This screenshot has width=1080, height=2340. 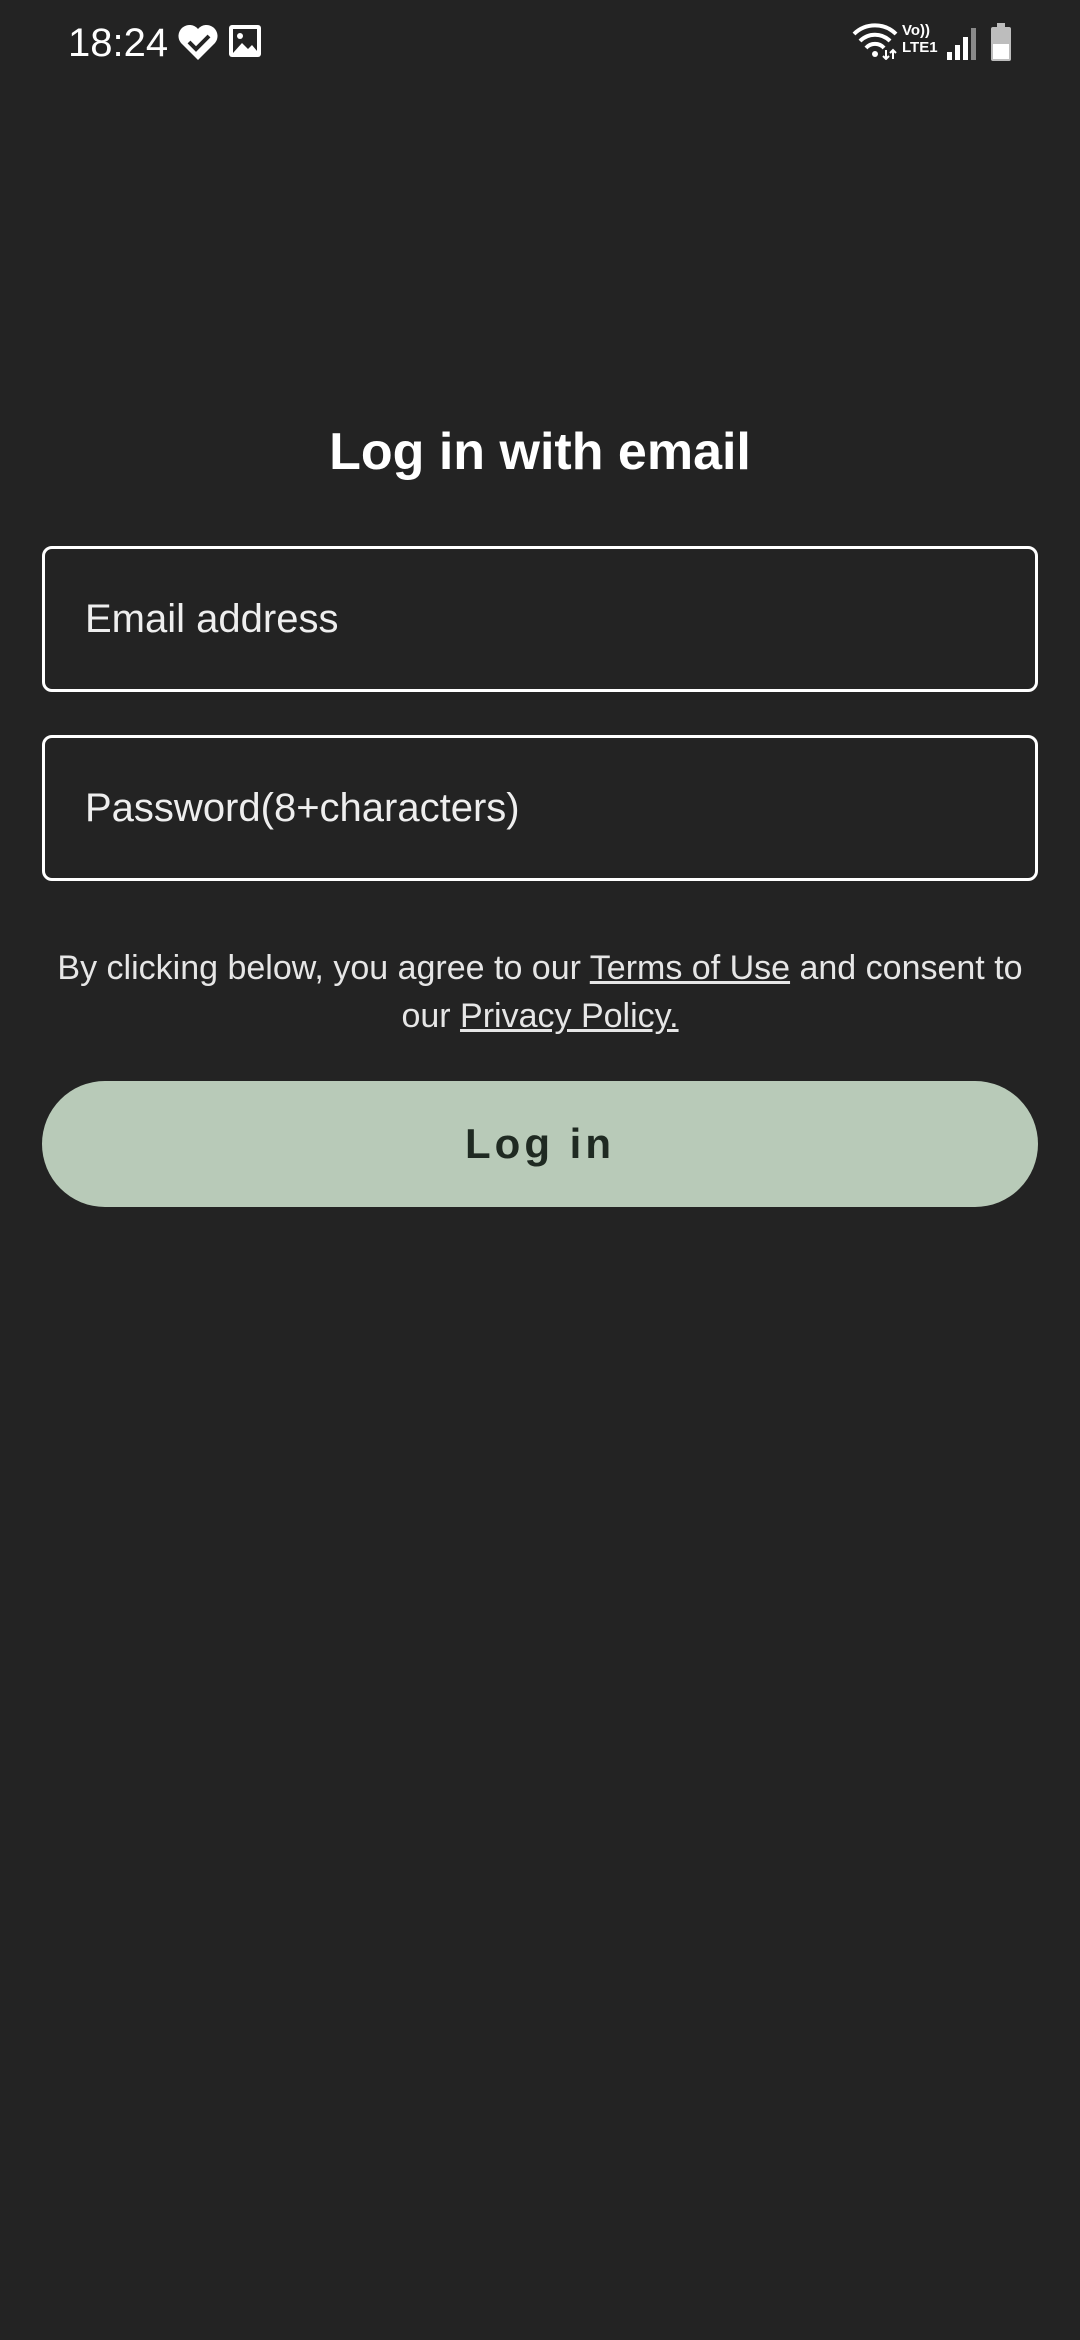 I want to click on wifi-icon, so click(x=875, y=41).